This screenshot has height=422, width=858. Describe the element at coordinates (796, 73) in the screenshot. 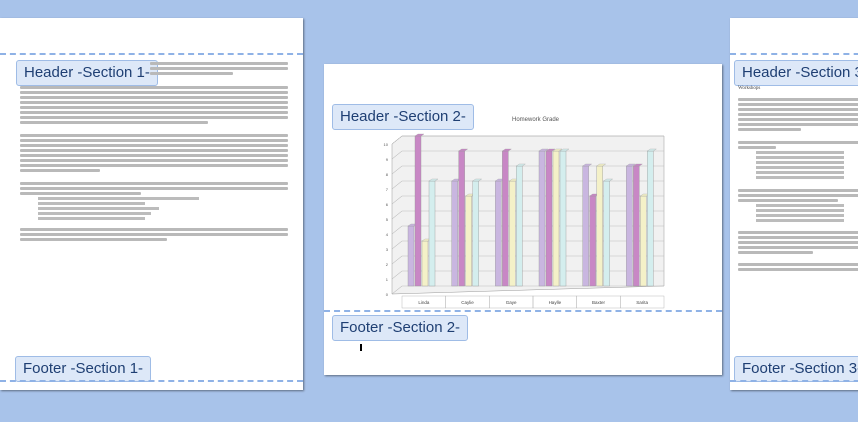

I see `header-tag: Header -Section 3-` at that location.